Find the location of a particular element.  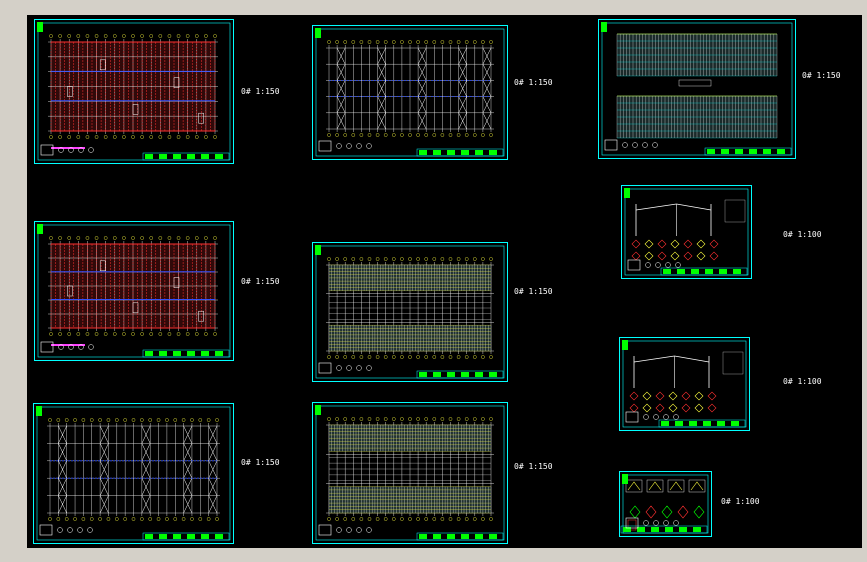

sheet-elevations is located at coordinates (697, 89).